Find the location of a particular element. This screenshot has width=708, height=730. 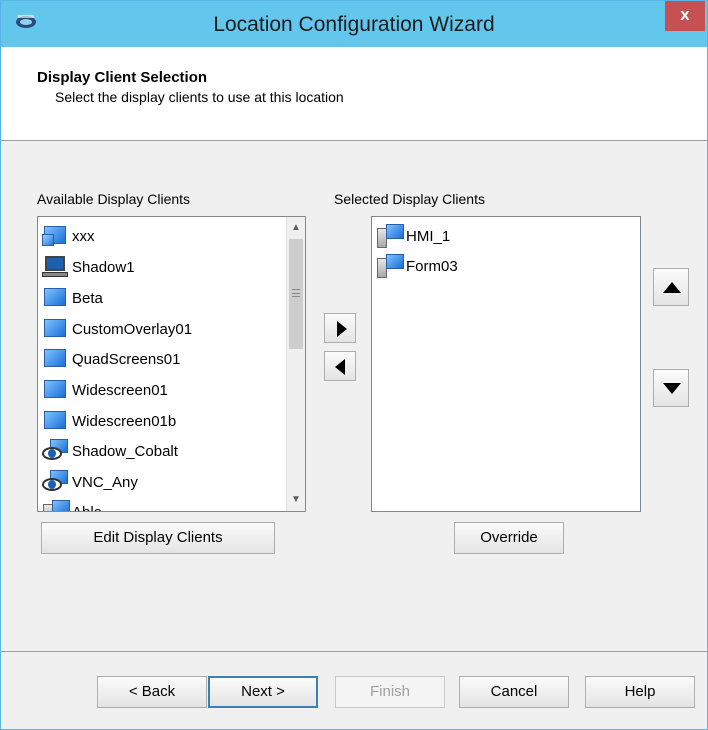

list-item: Widescreen01b is located at coordinates (109, 421).